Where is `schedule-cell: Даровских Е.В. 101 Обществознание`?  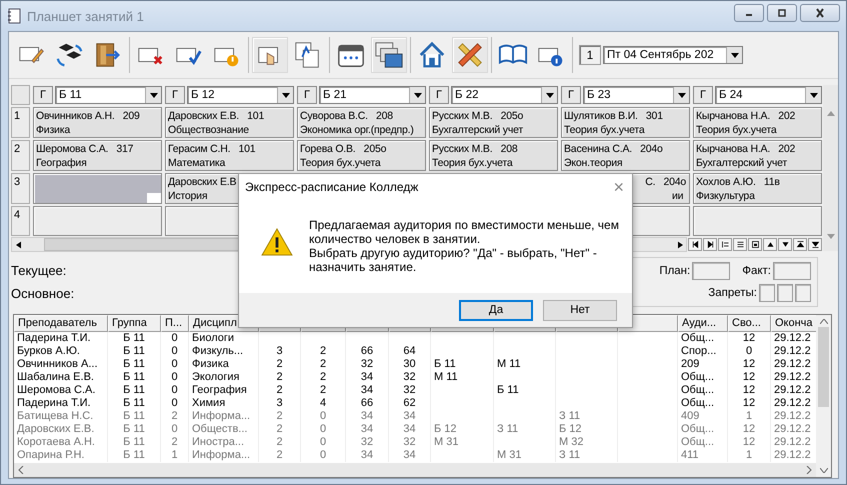
schedule-cell: Даровских Е.В. 101 Обществознание is located at coordinates (229, 122).